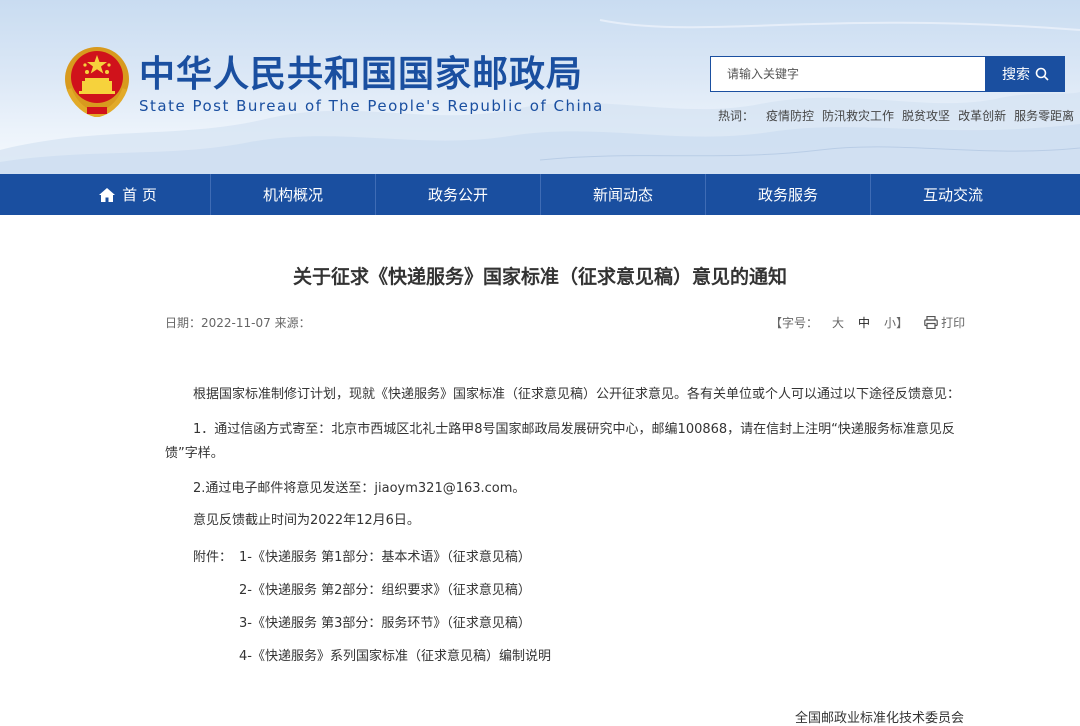  I want to click on nav-item-services: 政务服务, so click(787, 194).